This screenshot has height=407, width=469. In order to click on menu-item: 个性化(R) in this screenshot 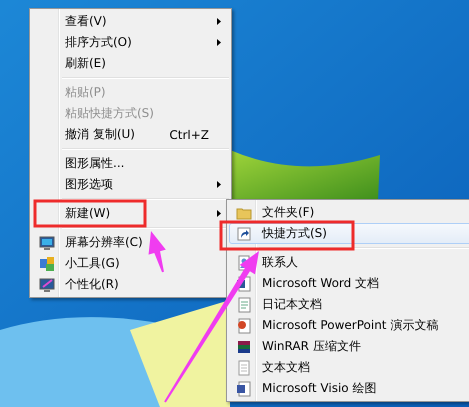, I will do `click(130, 284)`.